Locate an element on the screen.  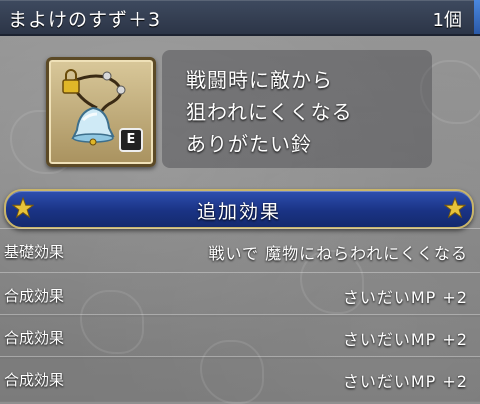
item-count: 1個 is located at coordinates (447, 20).